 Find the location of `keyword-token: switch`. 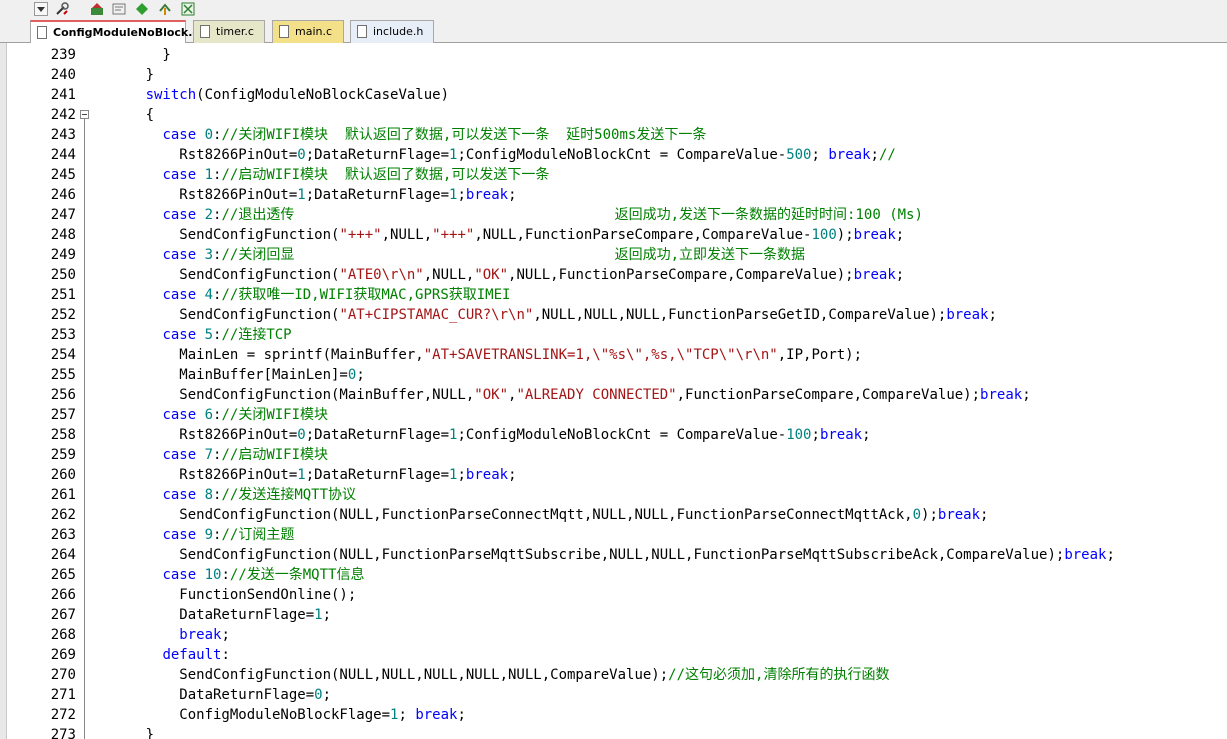

keyword-token: switch is located at coordinates (171, 95).